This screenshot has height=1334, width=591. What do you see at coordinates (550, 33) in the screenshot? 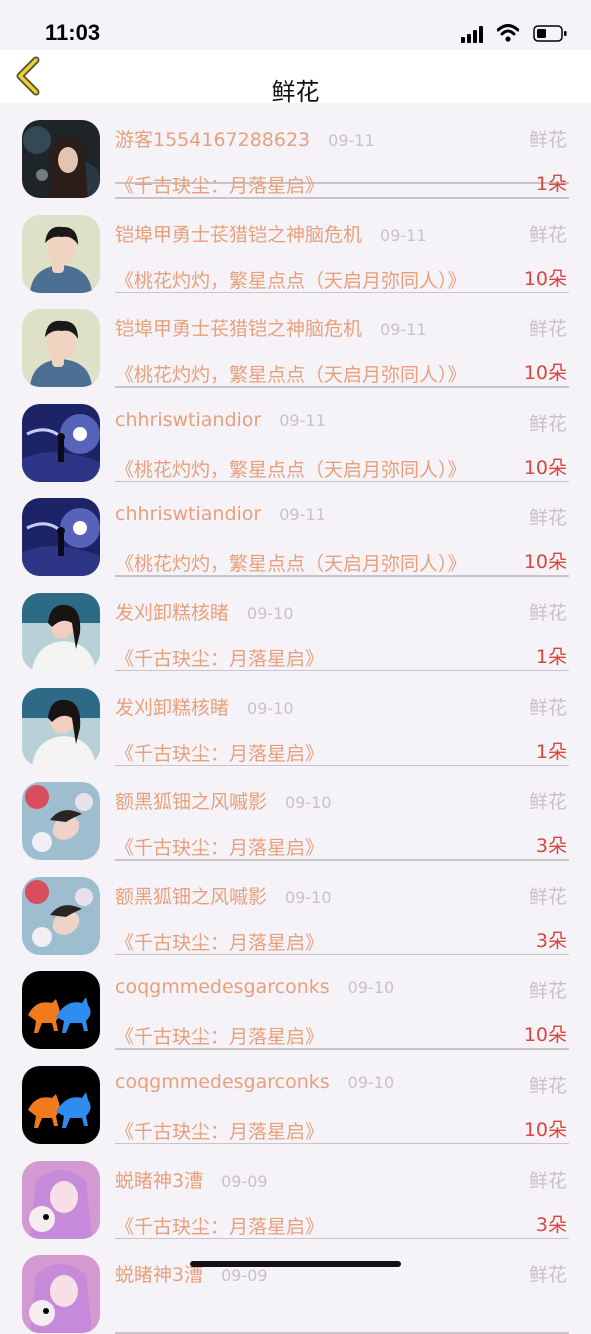
I see `battery-icon` at bounding box center [550, 33].